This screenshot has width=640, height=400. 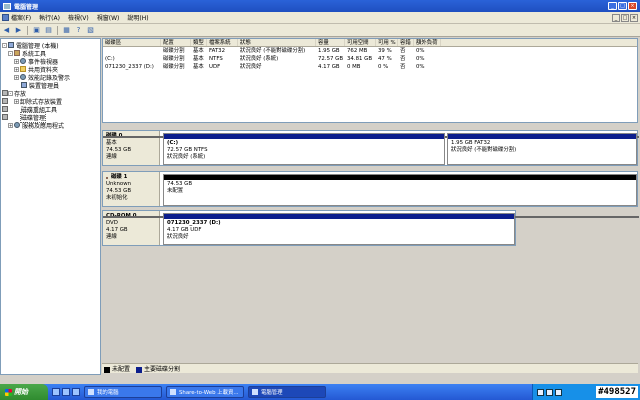 What do you see at coordinates (139, 369) in the screenshot?
I see `legend-swatch` at bounding box center [139, 369].